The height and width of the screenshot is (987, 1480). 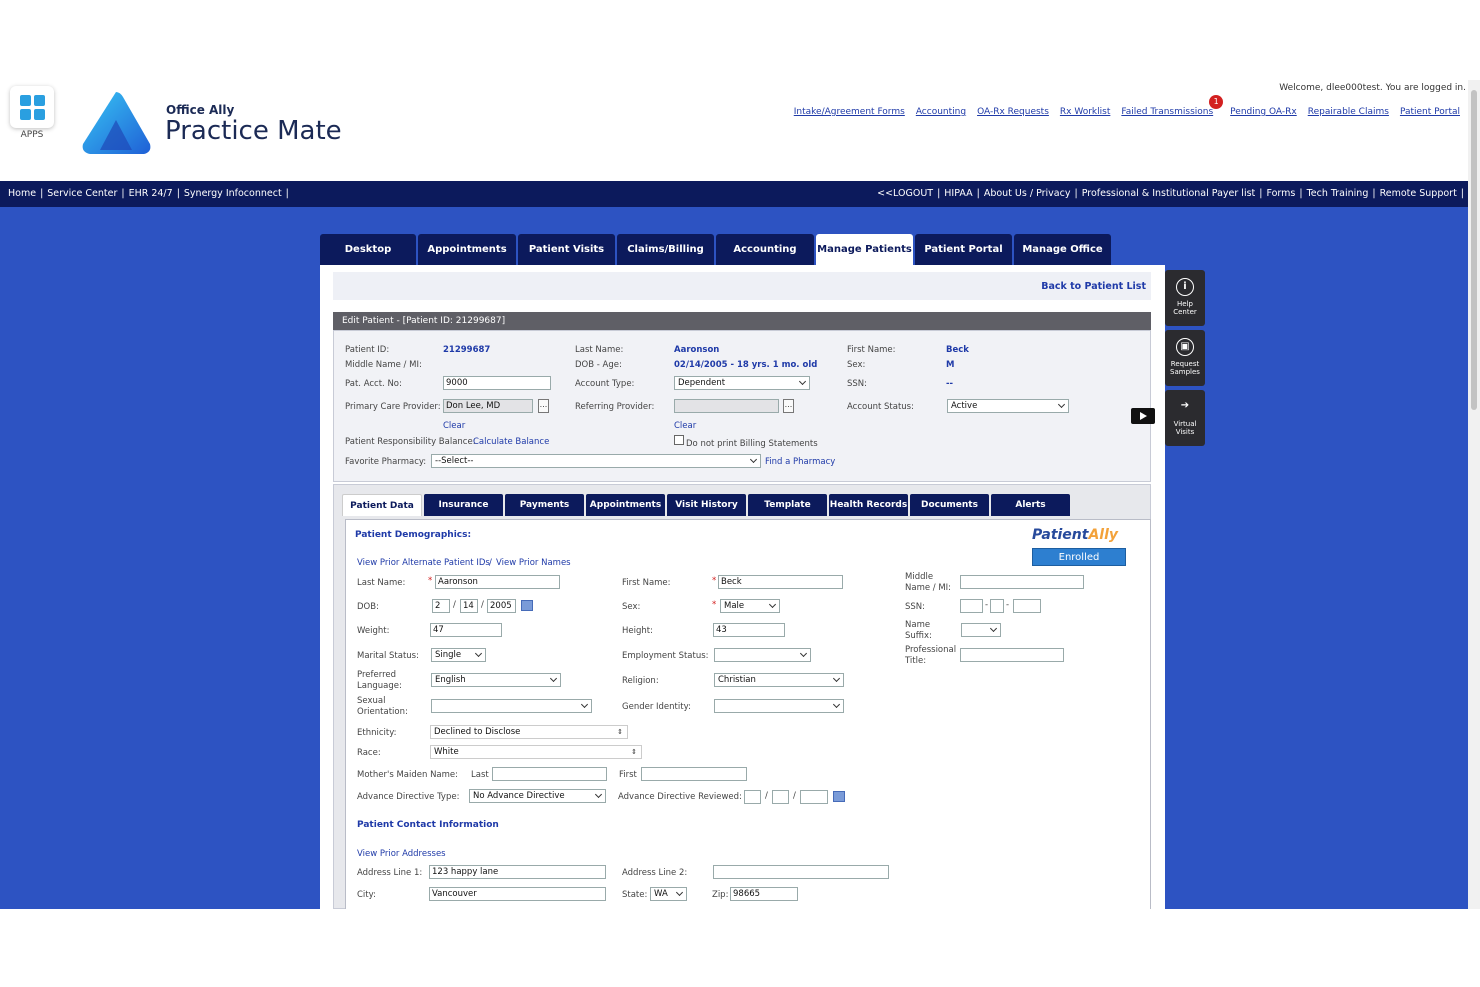 What do you see at coordinates (1093, 286) in the screenshot?
I see `back-to-patient-list-link: Back to Patient List` at bounding box center [1093, 286].